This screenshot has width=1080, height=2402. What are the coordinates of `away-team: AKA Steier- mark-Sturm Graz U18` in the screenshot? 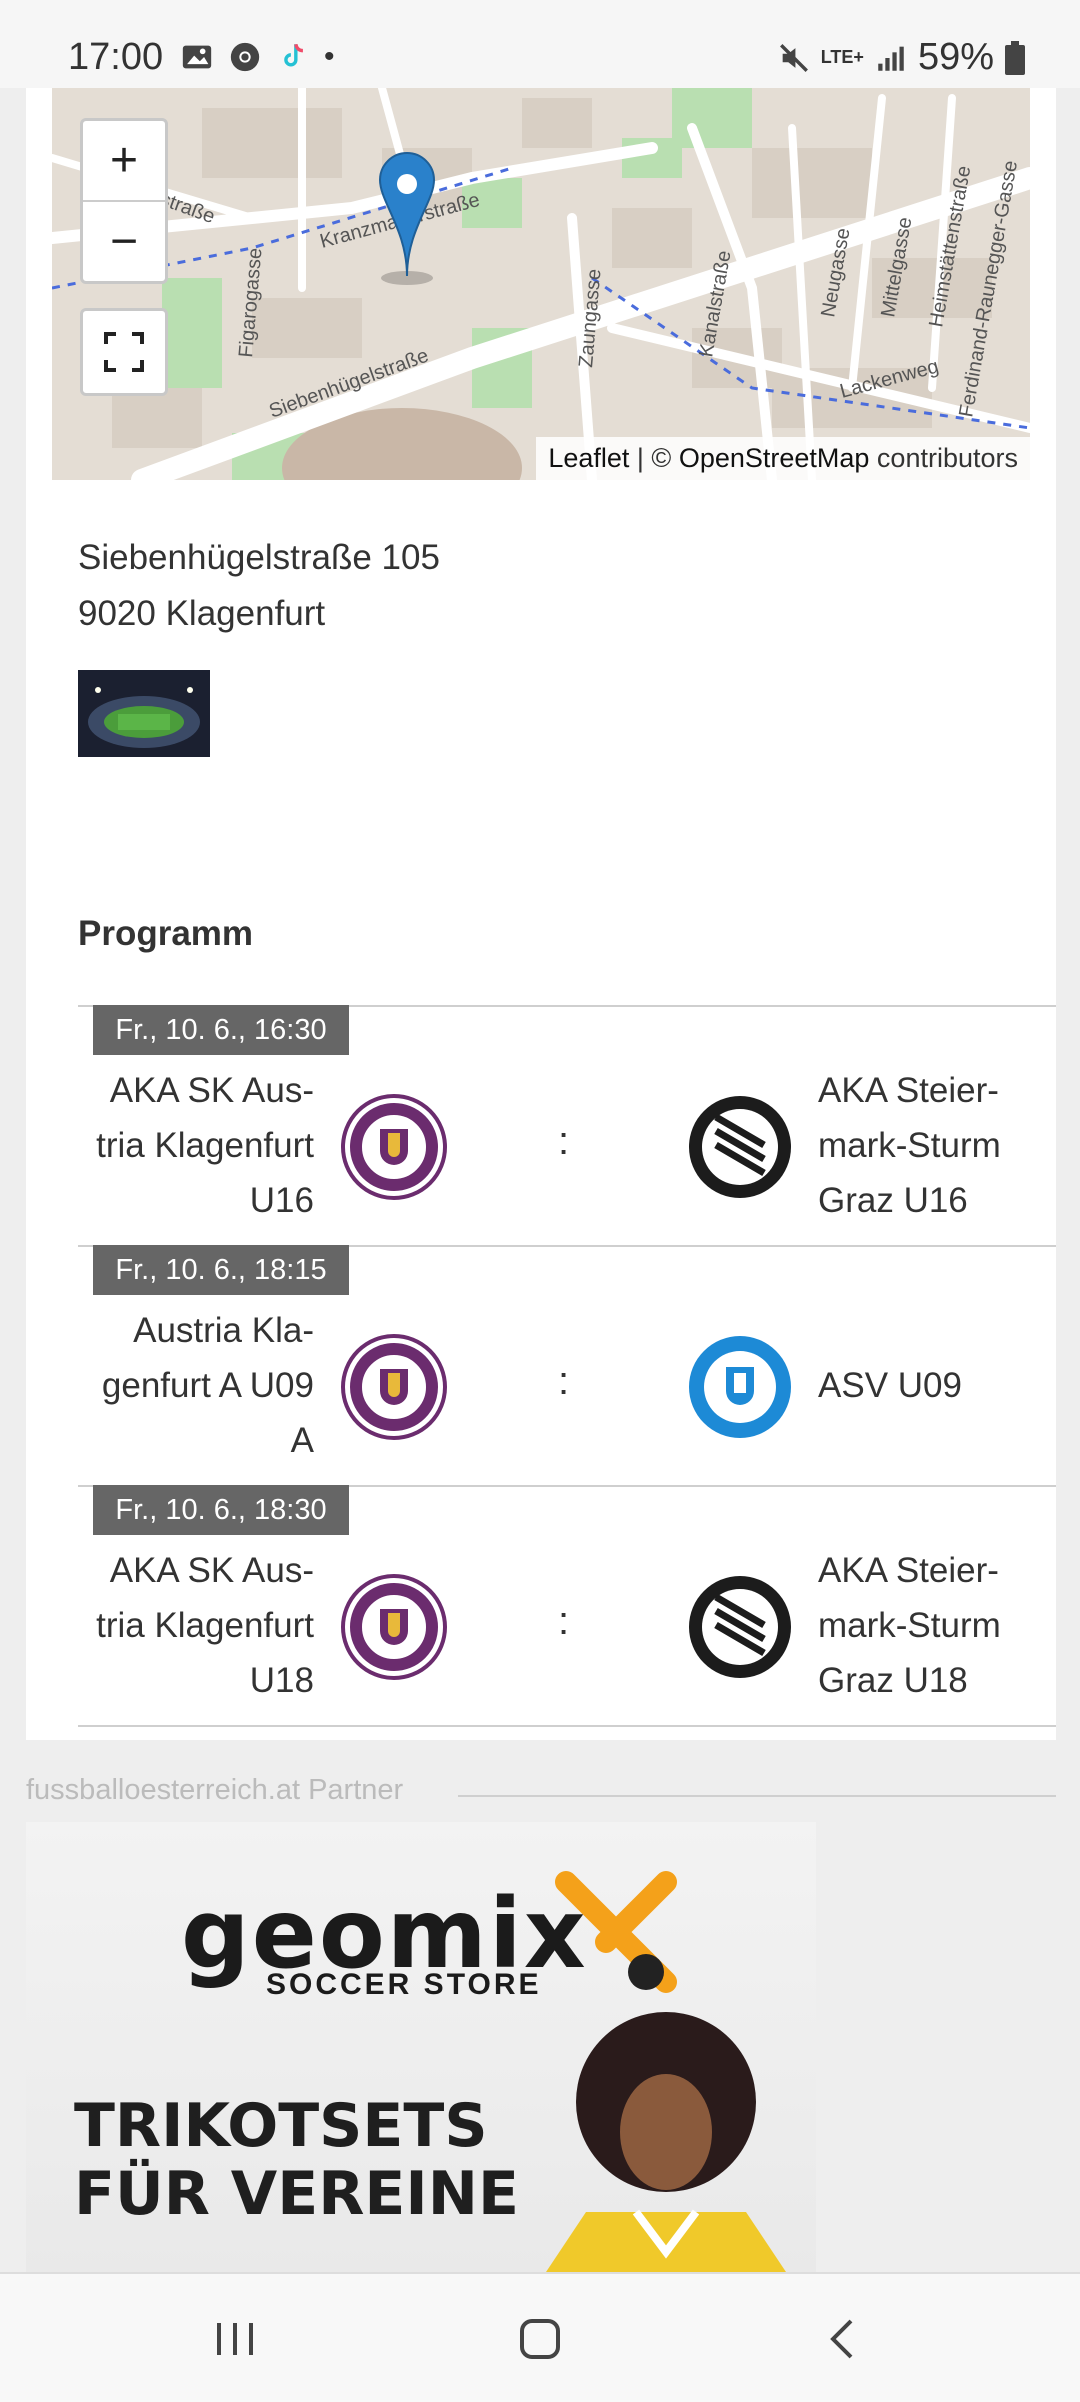 It's located at (933, 1625).